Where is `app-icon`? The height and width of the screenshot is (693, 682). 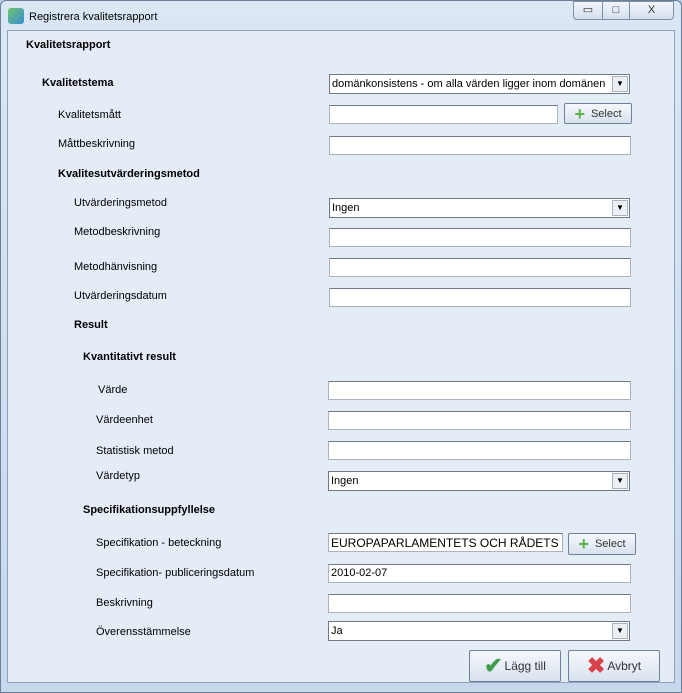
app-icon is located at coordinates (16, 16).